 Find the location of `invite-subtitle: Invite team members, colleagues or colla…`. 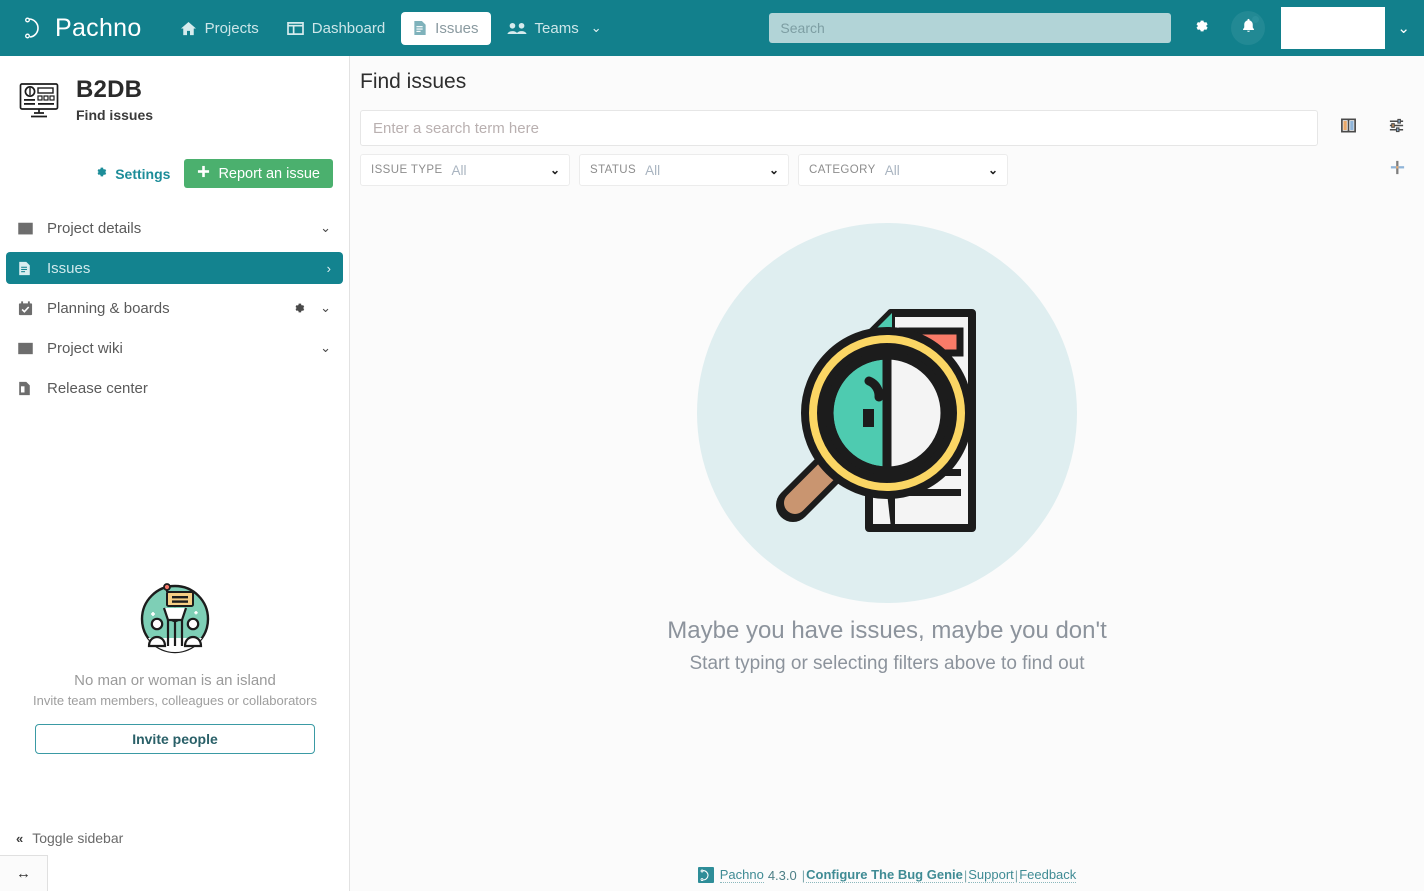

invite-subtitle: Invite team members, colleagues or colla… is located at coordinates (175, 700).